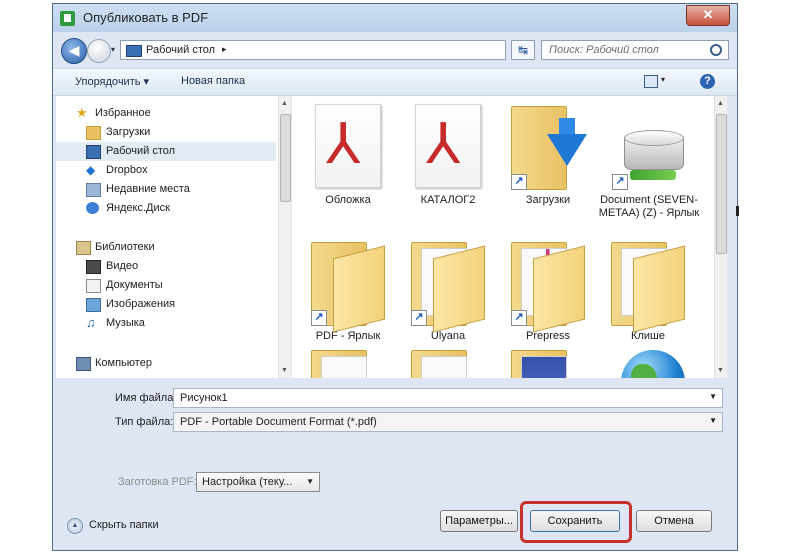 The height and width of the screenshot is (555, 790). Describe the element at coordinates (651, 81) in the screenshot. I see `view-icon` at that location.